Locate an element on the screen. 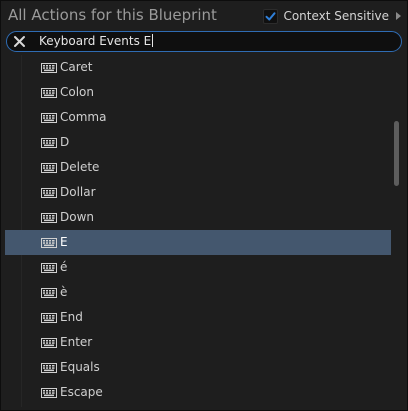 The height and width of the screenshot is (411, 408). checkmark-icon is located at coordinates (270, 15).